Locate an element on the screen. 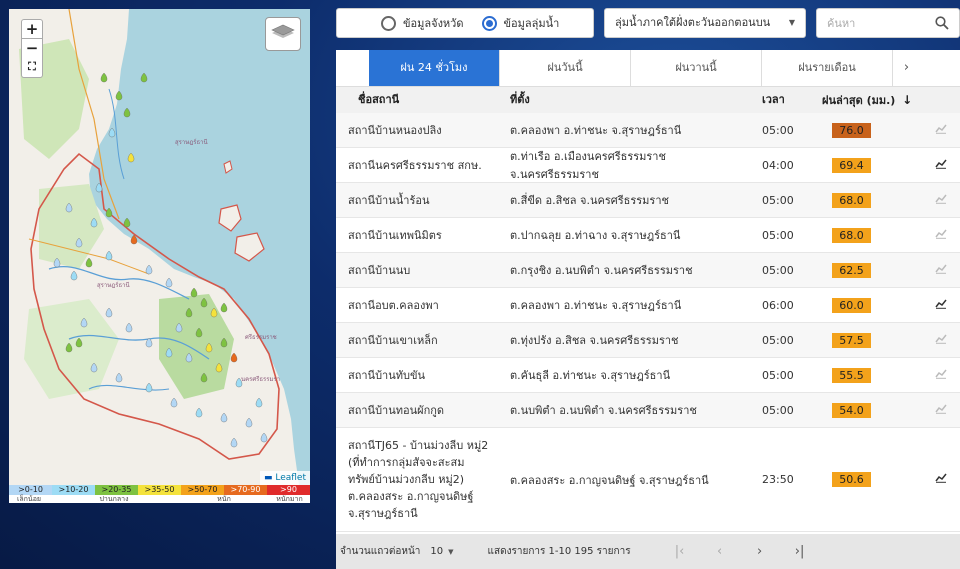  fullscreen-icon: ⛶ is located at coordinates (32, 68).